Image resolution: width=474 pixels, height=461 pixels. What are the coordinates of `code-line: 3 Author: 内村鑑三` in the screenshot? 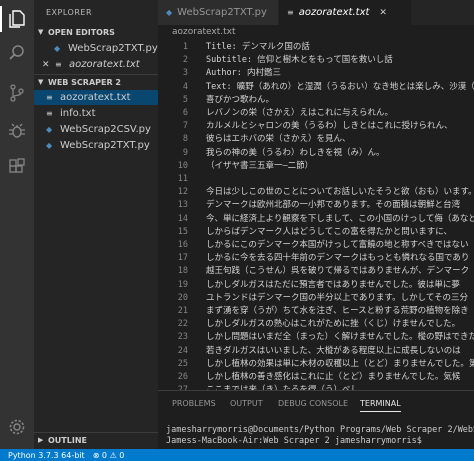 It's located at (316, 73).